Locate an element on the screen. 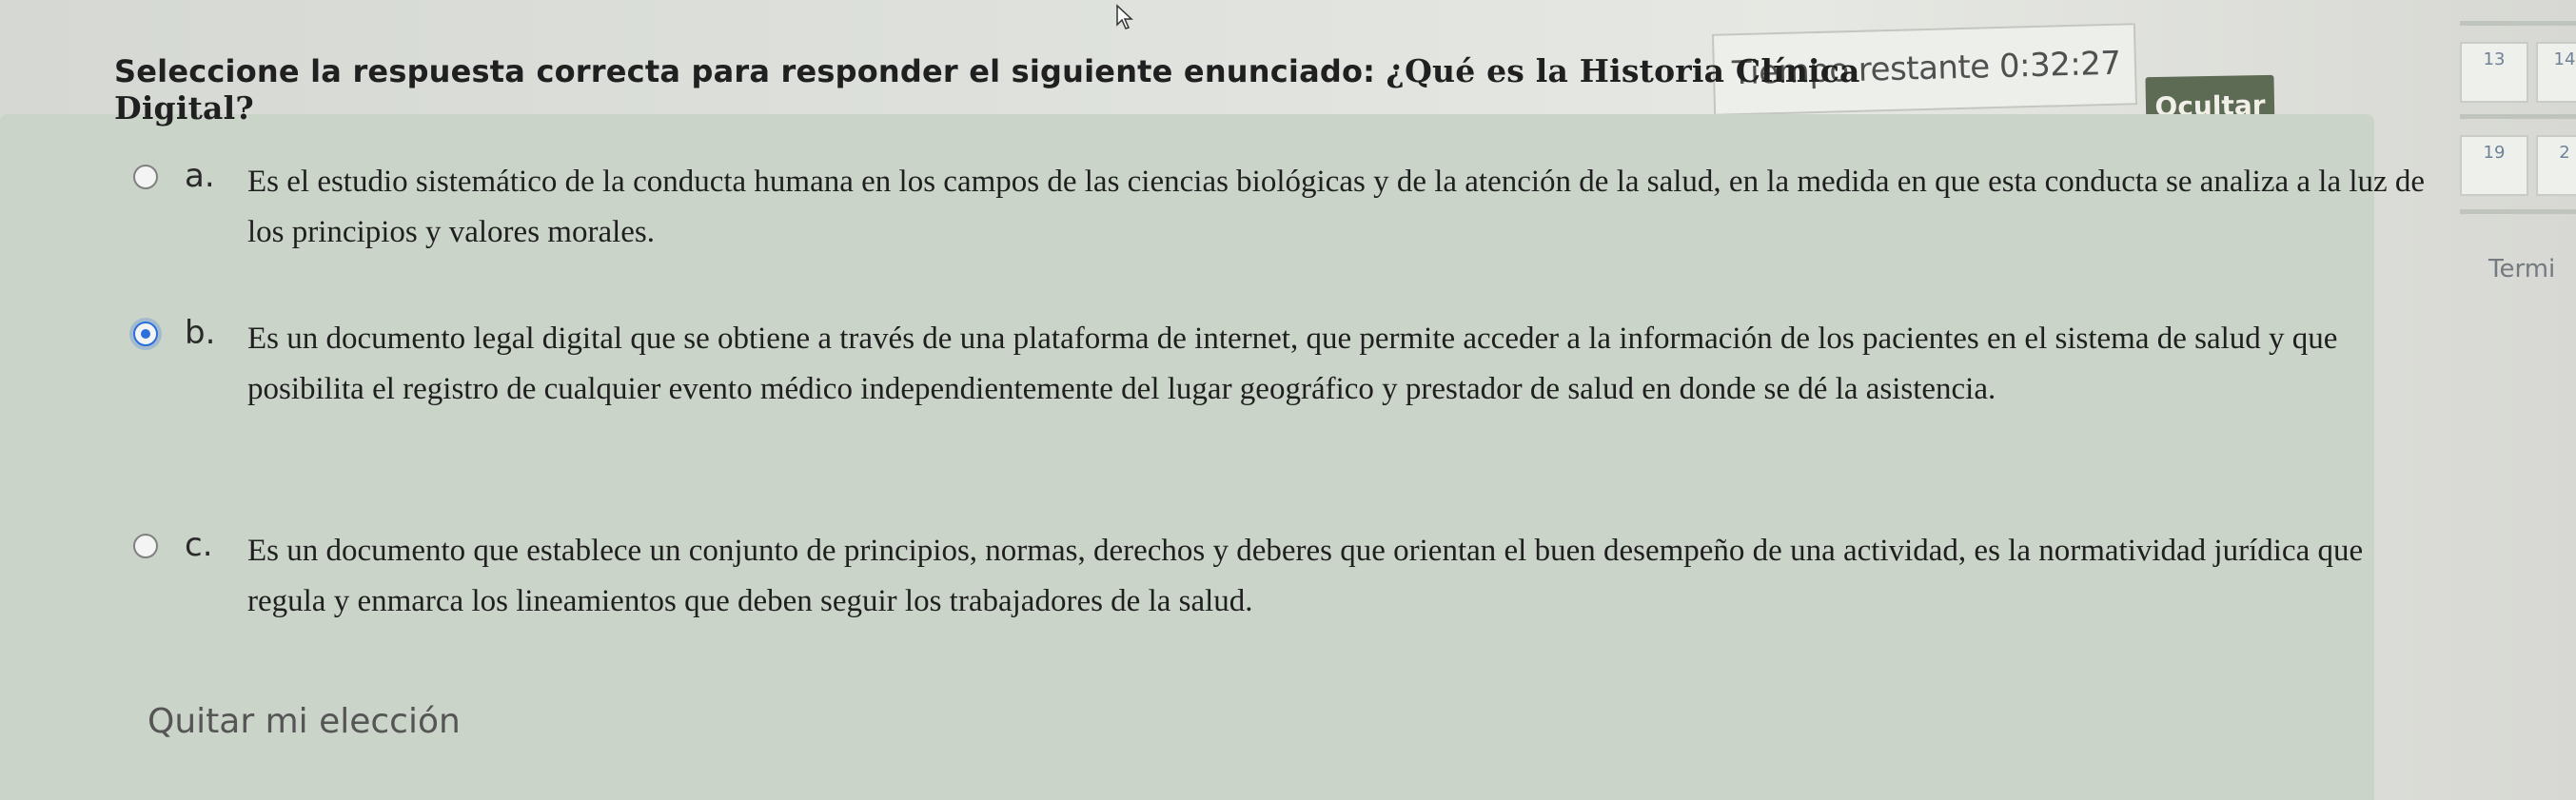  radio-button-b-selected is located at coordinates (145, 334).